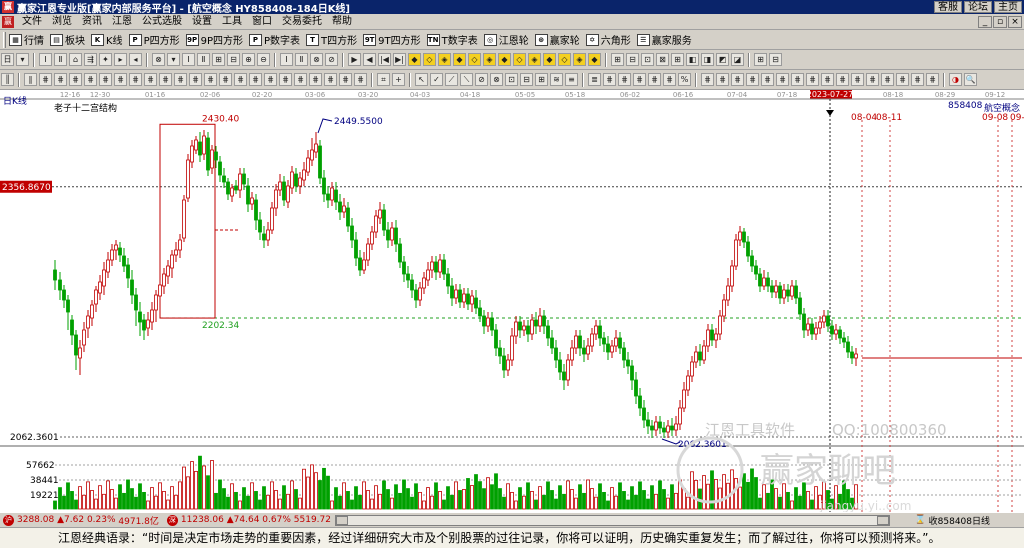 Image resolution: width=1024 pixels, height=548 pixels. I want to click on tool-button-icon: ▾, so click(22, 59).